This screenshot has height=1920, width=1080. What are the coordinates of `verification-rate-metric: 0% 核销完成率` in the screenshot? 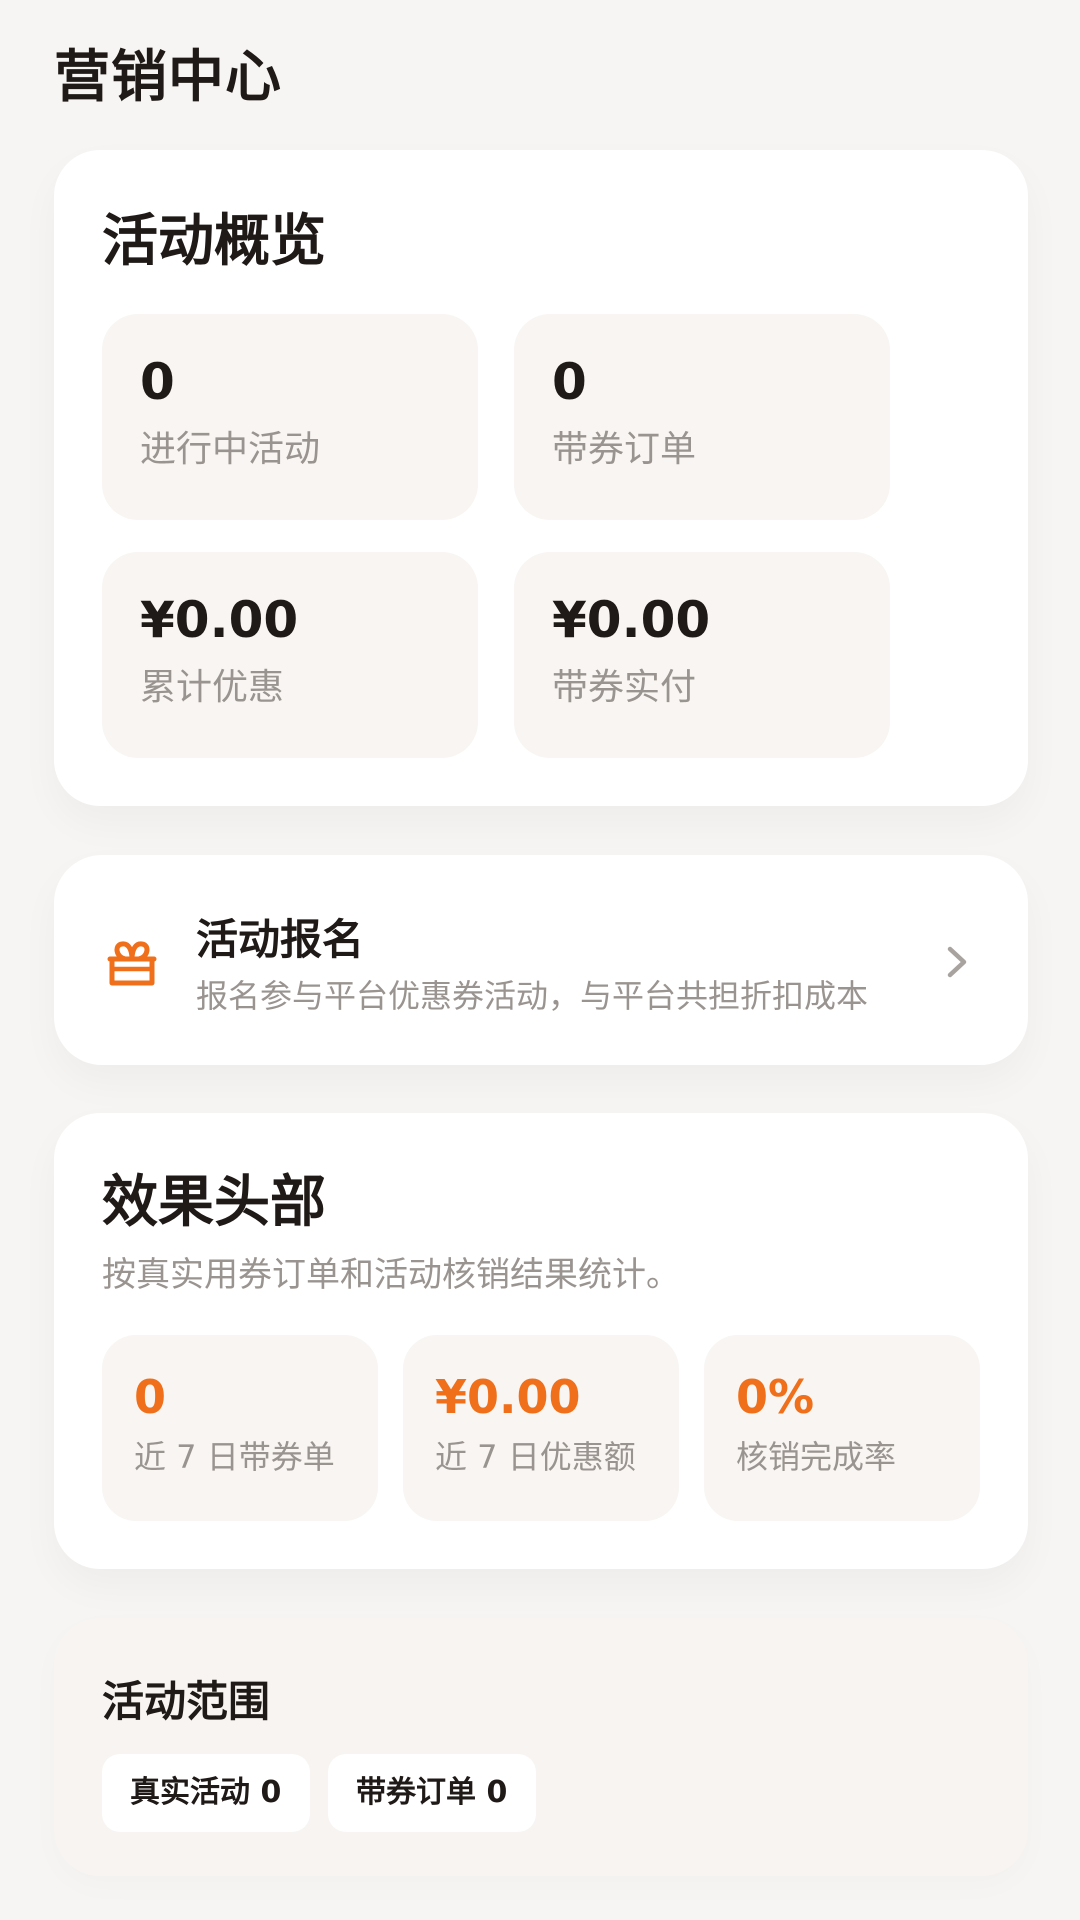 It's located at (842, 1428).